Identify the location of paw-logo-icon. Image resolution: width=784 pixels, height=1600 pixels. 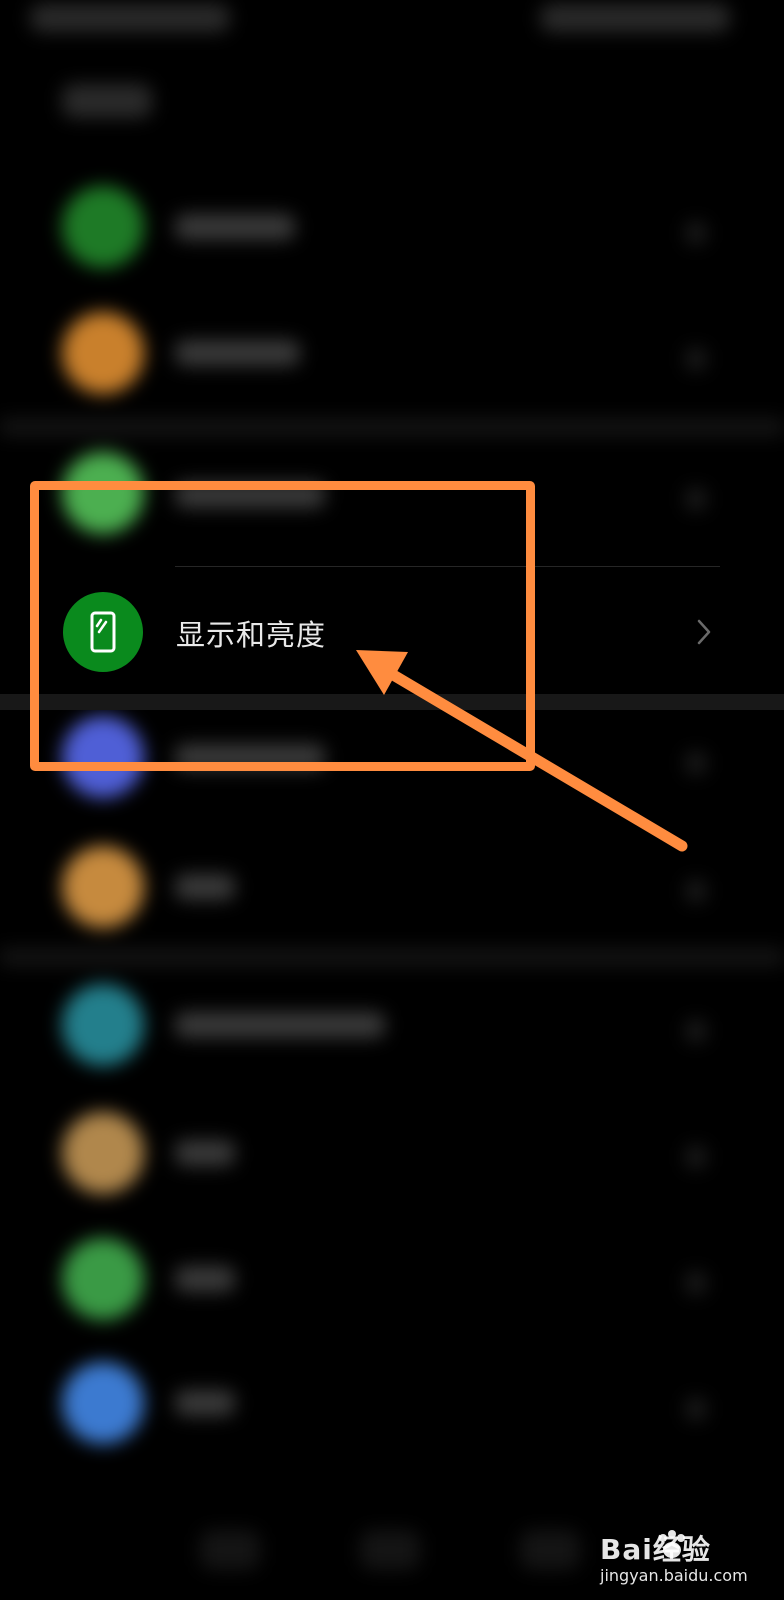
(672, 1544).